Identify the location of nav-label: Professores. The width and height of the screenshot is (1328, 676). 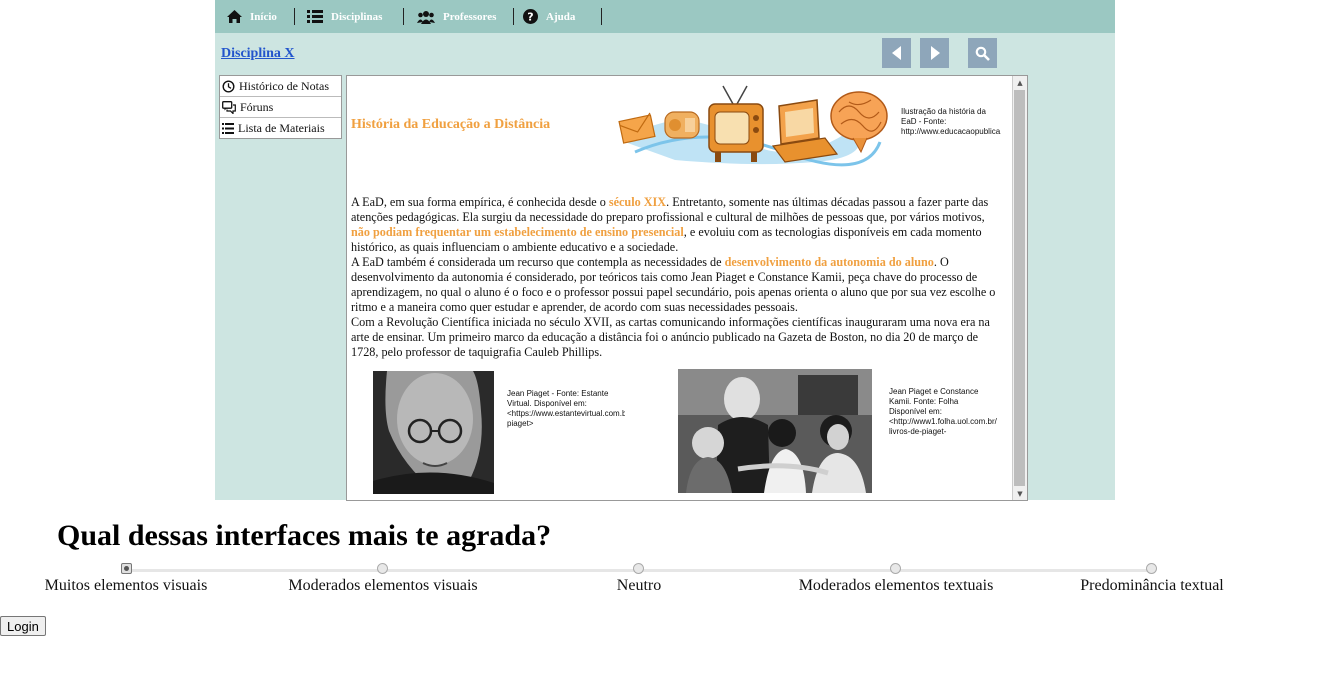
(470, 16).